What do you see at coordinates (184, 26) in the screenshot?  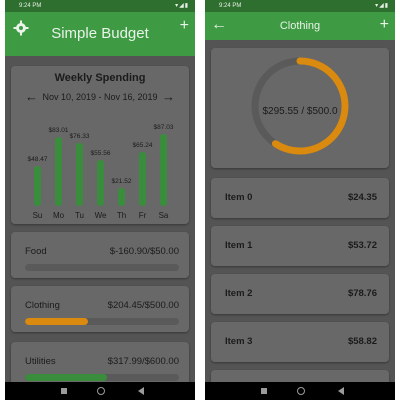 I see `add-button: +` at bounding box center [184, 26].